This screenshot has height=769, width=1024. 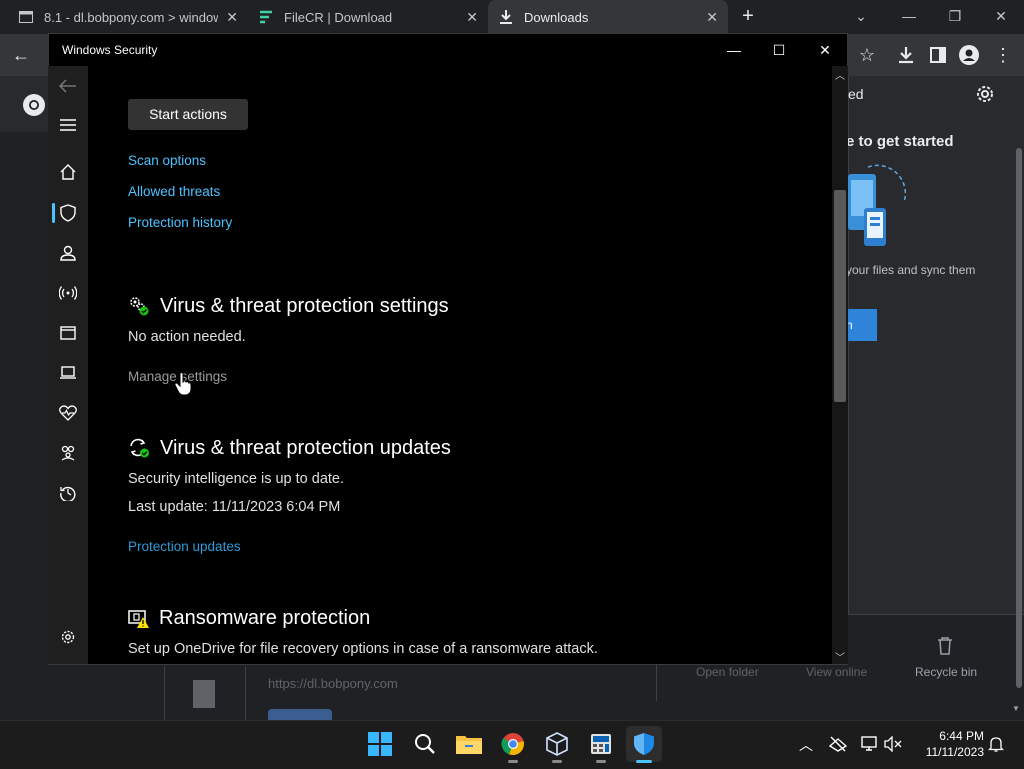 I want to click on tab-bobpony: 8.1 - dl.bobpony.com > window ✕, so click(x=128, y=17).